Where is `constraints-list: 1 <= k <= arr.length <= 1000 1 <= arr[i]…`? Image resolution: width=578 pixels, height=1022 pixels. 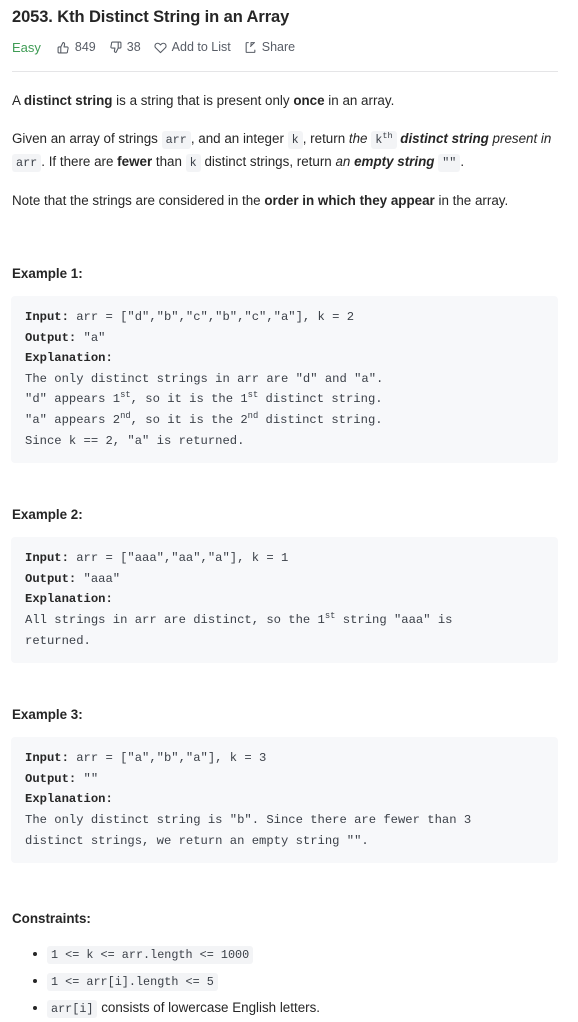
constraints-list: 1 <= k <= arr.length <= 1000 1 <= arr[i]… is located at coordinates (285, 981).